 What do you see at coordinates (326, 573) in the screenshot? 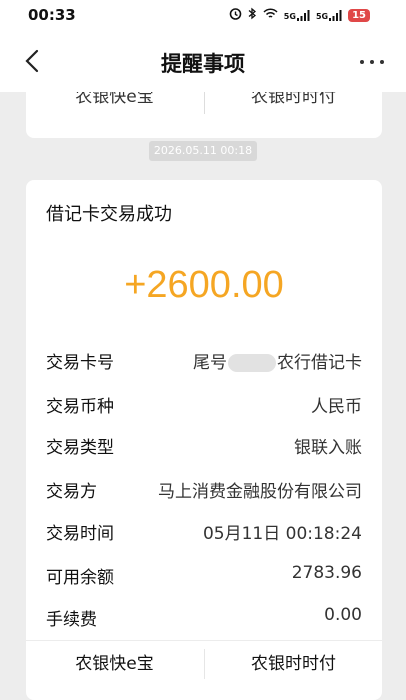
I see `detail-value: 2783.96` at bounding box center [326, 573].